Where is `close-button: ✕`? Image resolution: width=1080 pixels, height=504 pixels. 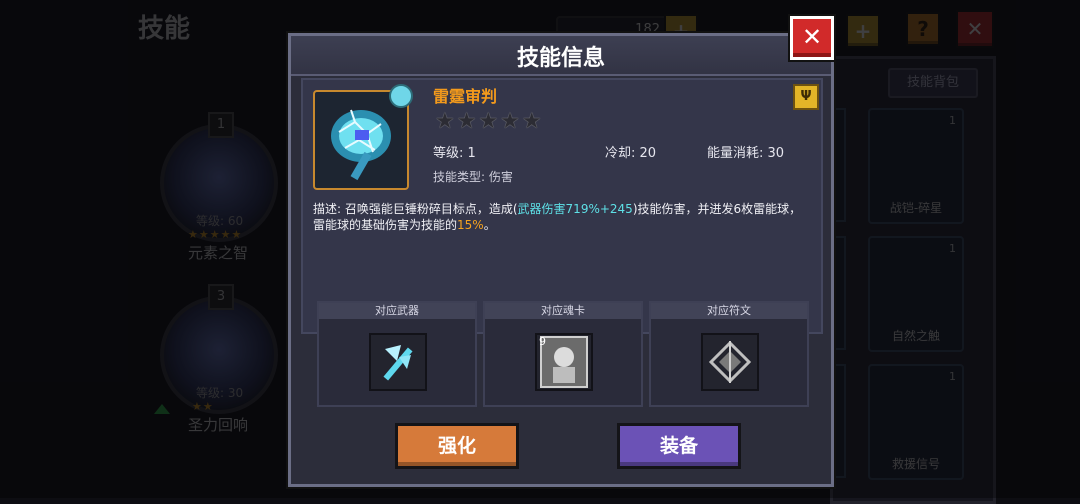
close-button: ✕ is located at coordinates (812, 38).